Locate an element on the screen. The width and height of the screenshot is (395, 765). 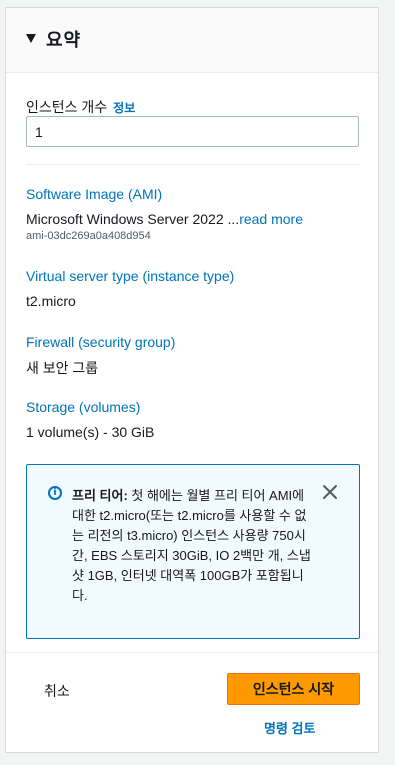
free-tier-title: 프리 티어: is located at coordinates (100, 495).